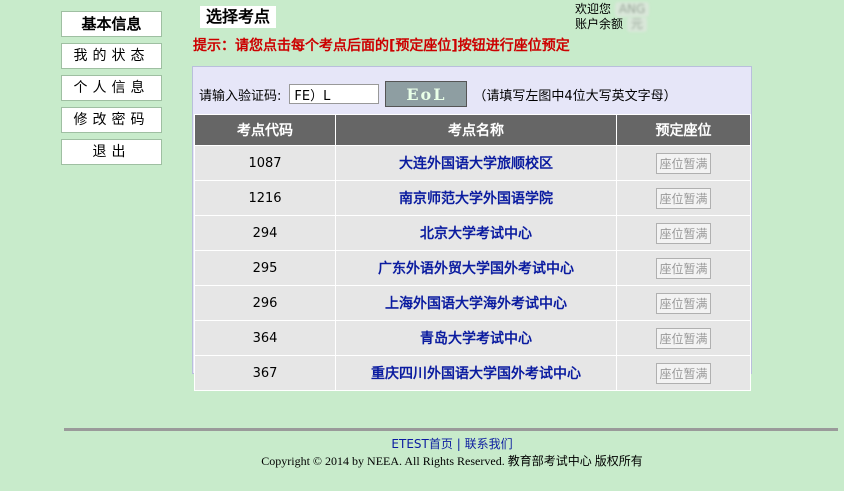  Describe the element at coordinates (683, 130) in the screenshot. I see `header-reserve-seat: 预定座位` at that location.